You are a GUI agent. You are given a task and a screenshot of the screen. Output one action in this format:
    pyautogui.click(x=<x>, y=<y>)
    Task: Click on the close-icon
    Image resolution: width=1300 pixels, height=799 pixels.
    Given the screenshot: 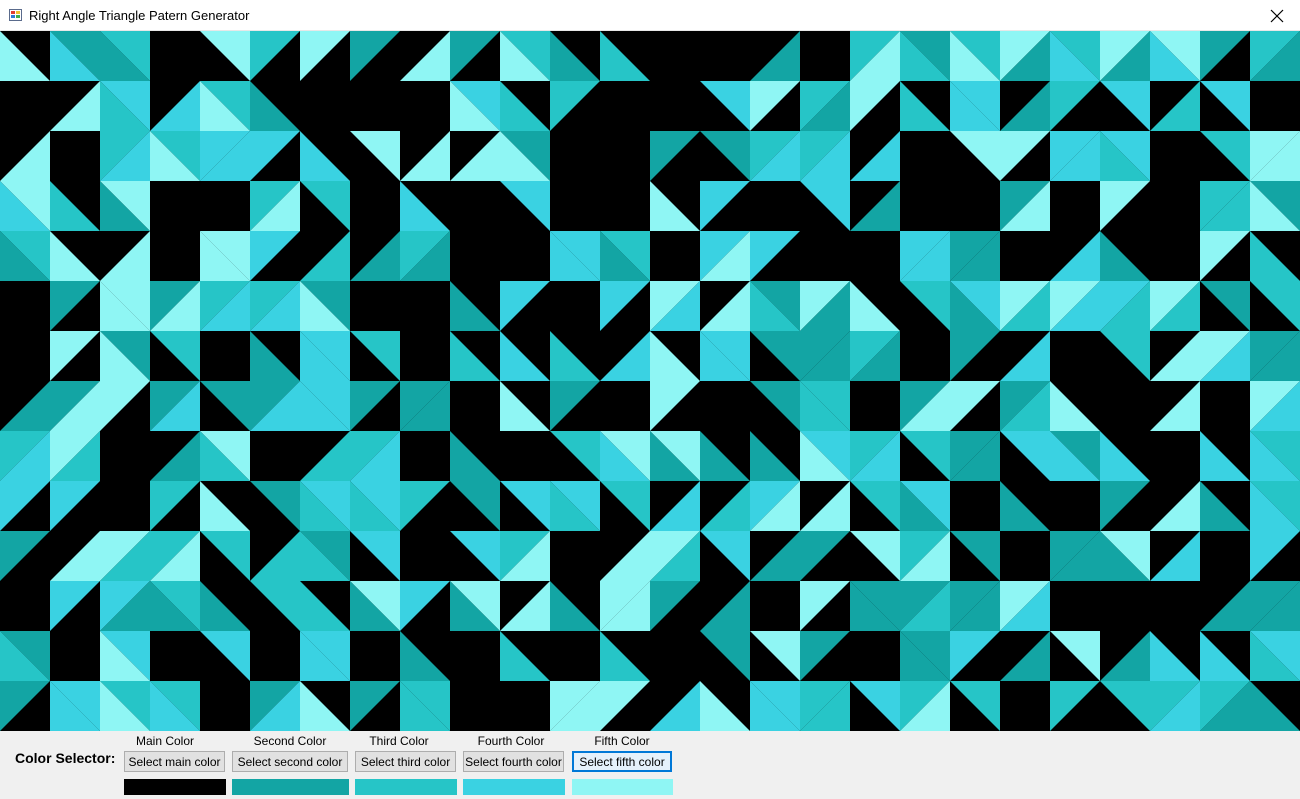 What is the action you would take?
    pyautogui.click(x=1277, y=15)
    